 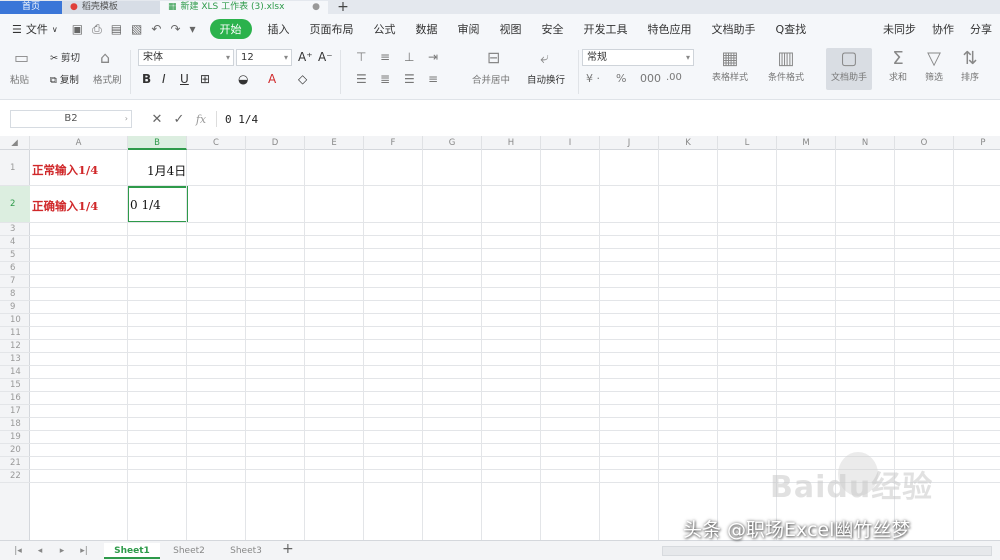 I want to click on table-style-button: ▦ 表格样式, so click(x=730, y=69).